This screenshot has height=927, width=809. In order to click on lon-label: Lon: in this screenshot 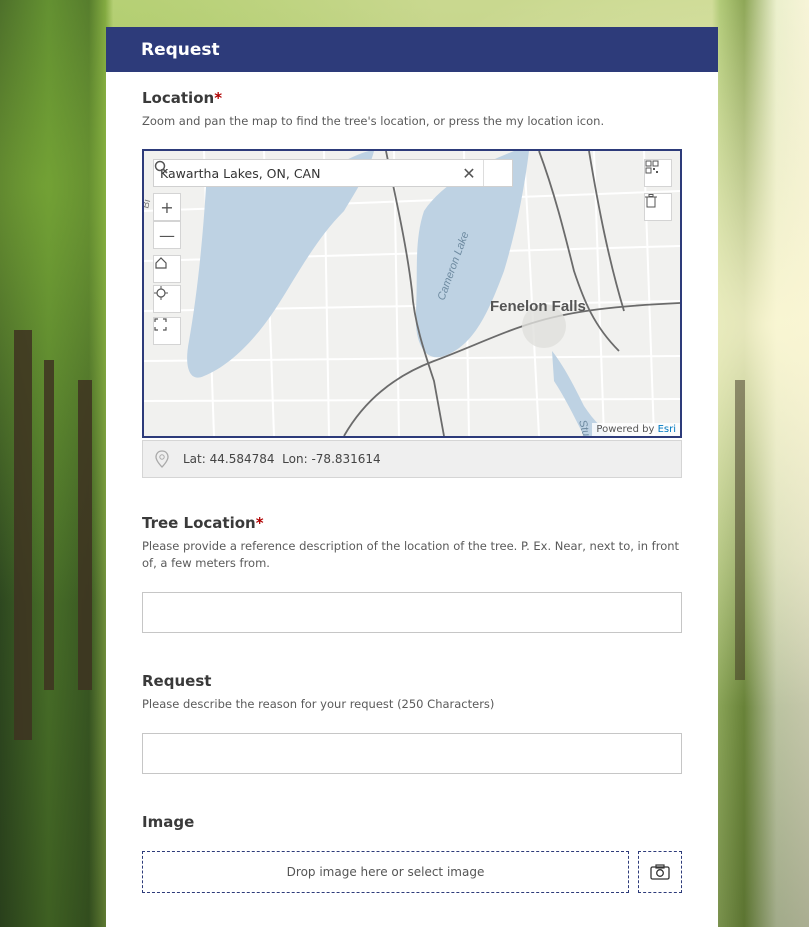, I will do `click(295, 459)`.